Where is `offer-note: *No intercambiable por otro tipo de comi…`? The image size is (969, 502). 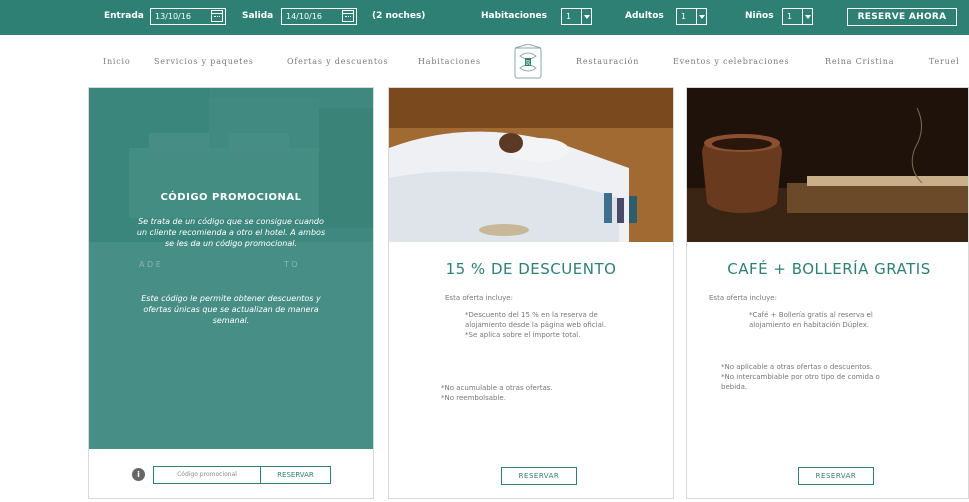
offer-note: *No intercambiable por otro tipo de comi… is located at coordinates (800, 382).